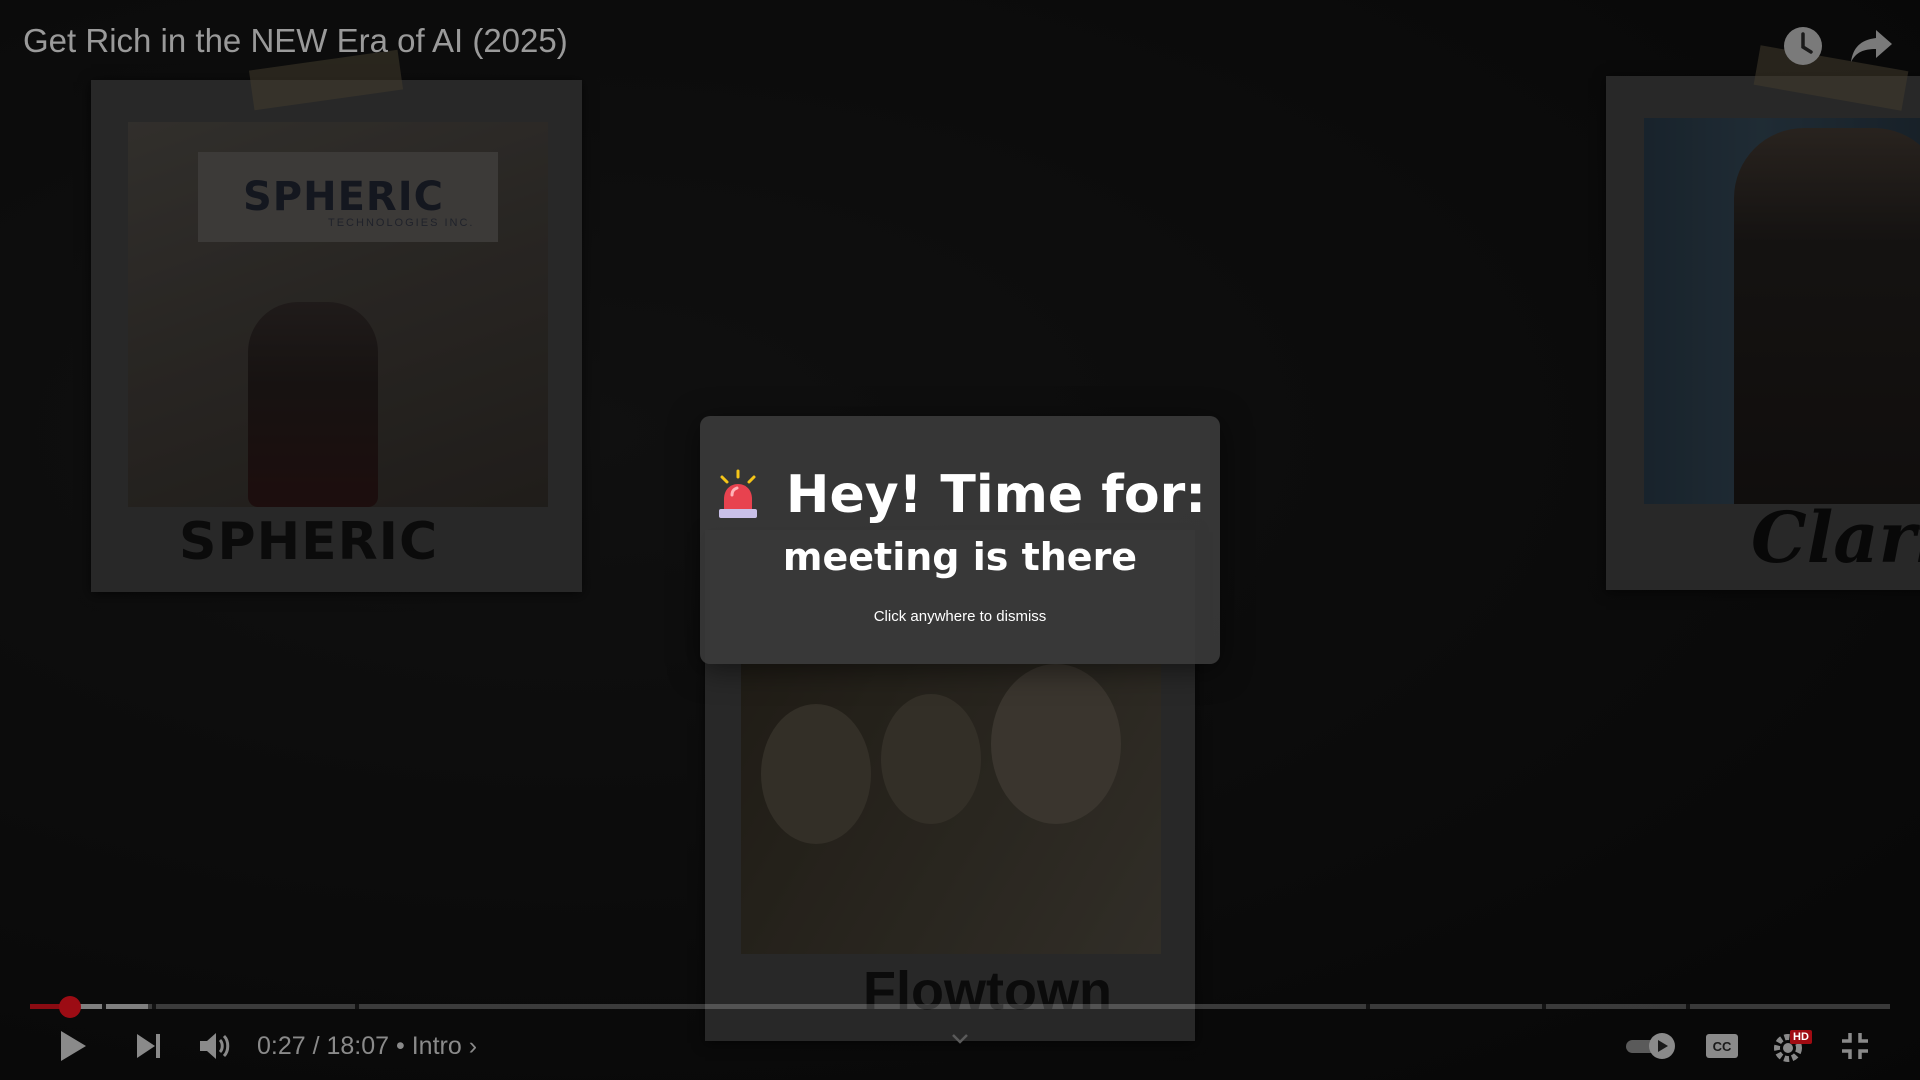  I want to click on play-button, so click(73, 1046).